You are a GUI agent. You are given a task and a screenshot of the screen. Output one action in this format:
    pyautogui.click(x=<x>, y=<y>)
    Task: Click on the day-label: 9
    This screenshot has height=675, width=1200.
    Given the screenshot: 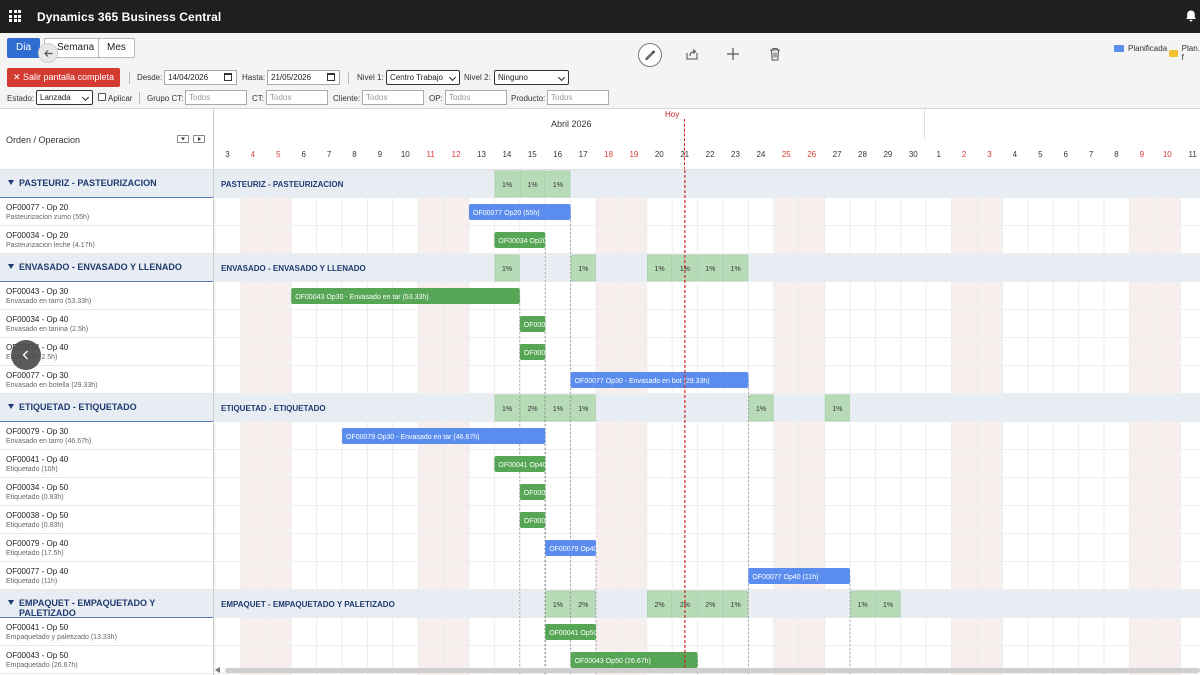 What is the action you would take?
    pyautogui.click(x=380, y=154)
    